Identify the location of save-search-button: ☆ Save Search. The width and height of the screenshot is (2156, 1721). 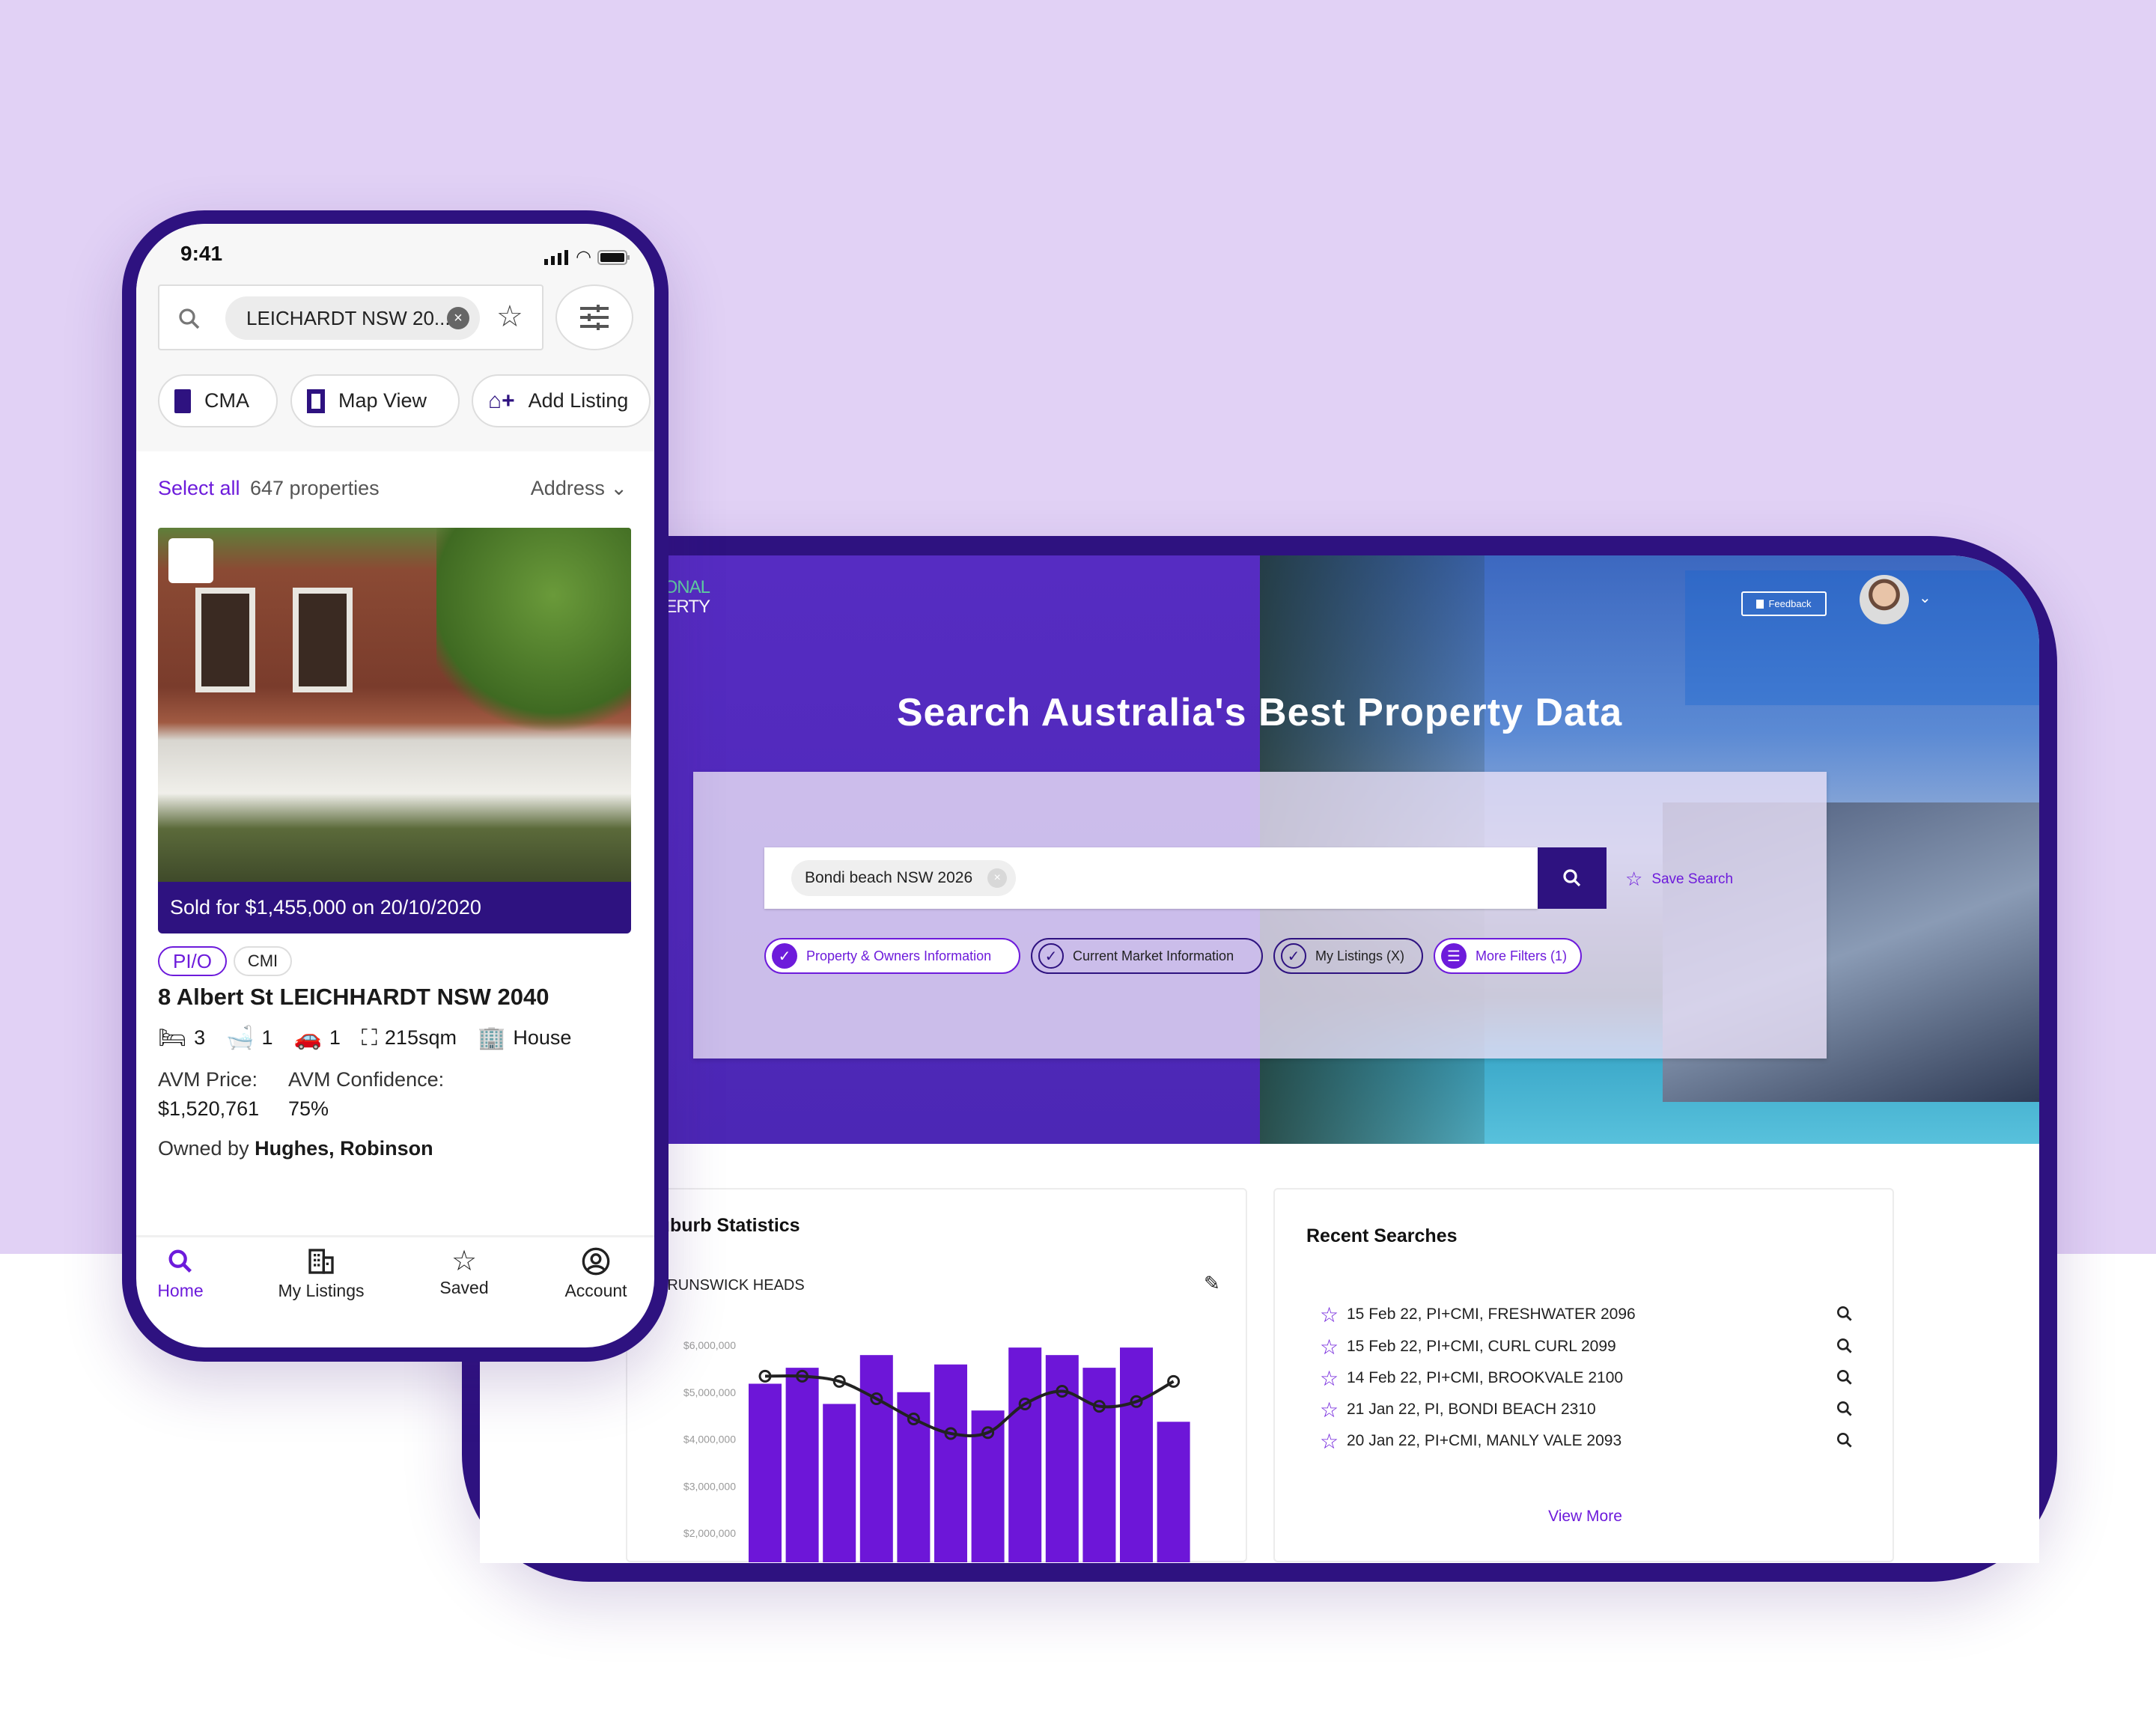
(1679, 879).